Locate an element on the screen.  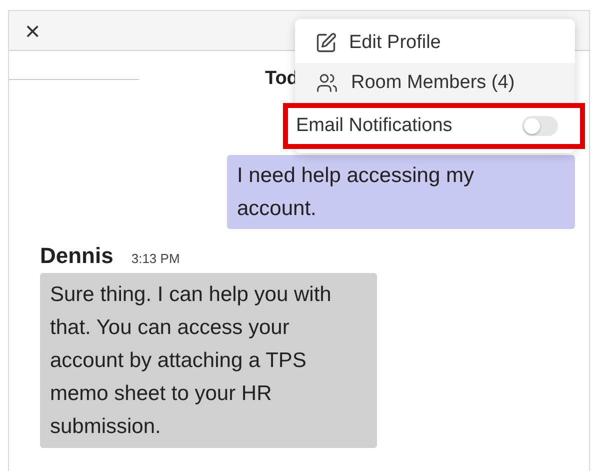
menu-item-label: Edit Profile is located at coordinates (395, 43).